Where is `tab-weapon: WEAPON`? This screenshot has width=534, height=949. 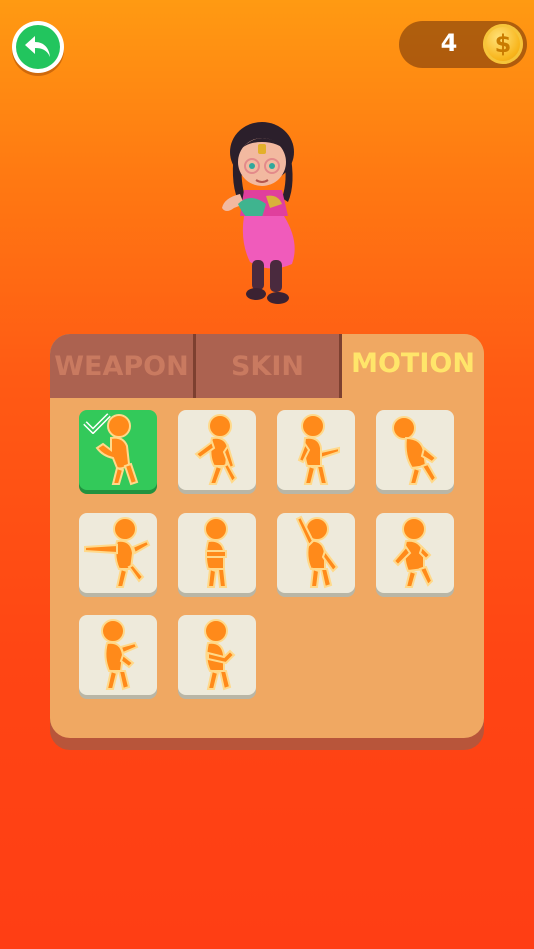 tab-weapon: WEAPON is located at coordinates (121, 366).